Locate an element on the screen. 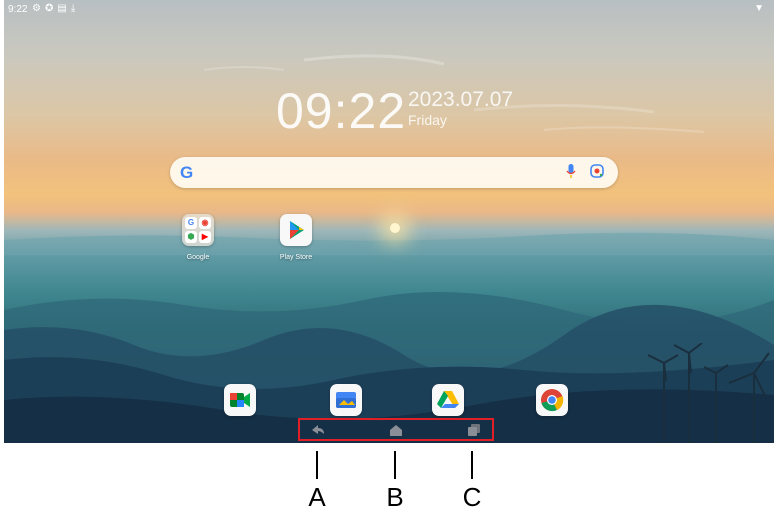 The height and width of the screenshot is (515, 777). marker-label-a: A is located at coordinates (317, 497).